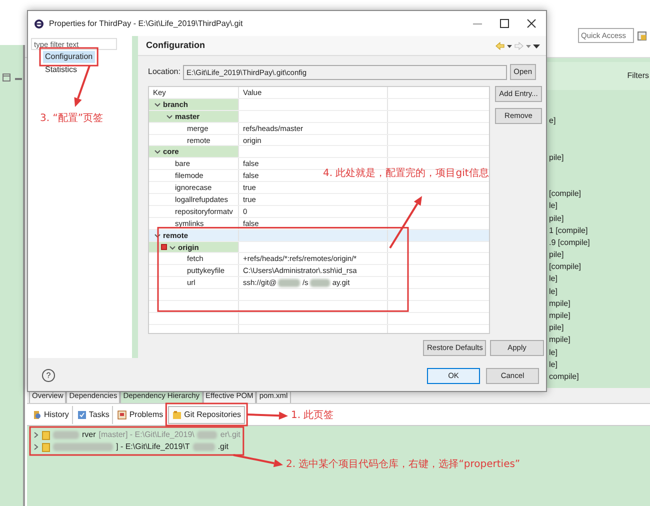 The height and width of the screenshot is (506, 650). What do you see at coordinates (122, 415) in the screenshot?
I see `problems-icon` at bounding box center [122, 415].